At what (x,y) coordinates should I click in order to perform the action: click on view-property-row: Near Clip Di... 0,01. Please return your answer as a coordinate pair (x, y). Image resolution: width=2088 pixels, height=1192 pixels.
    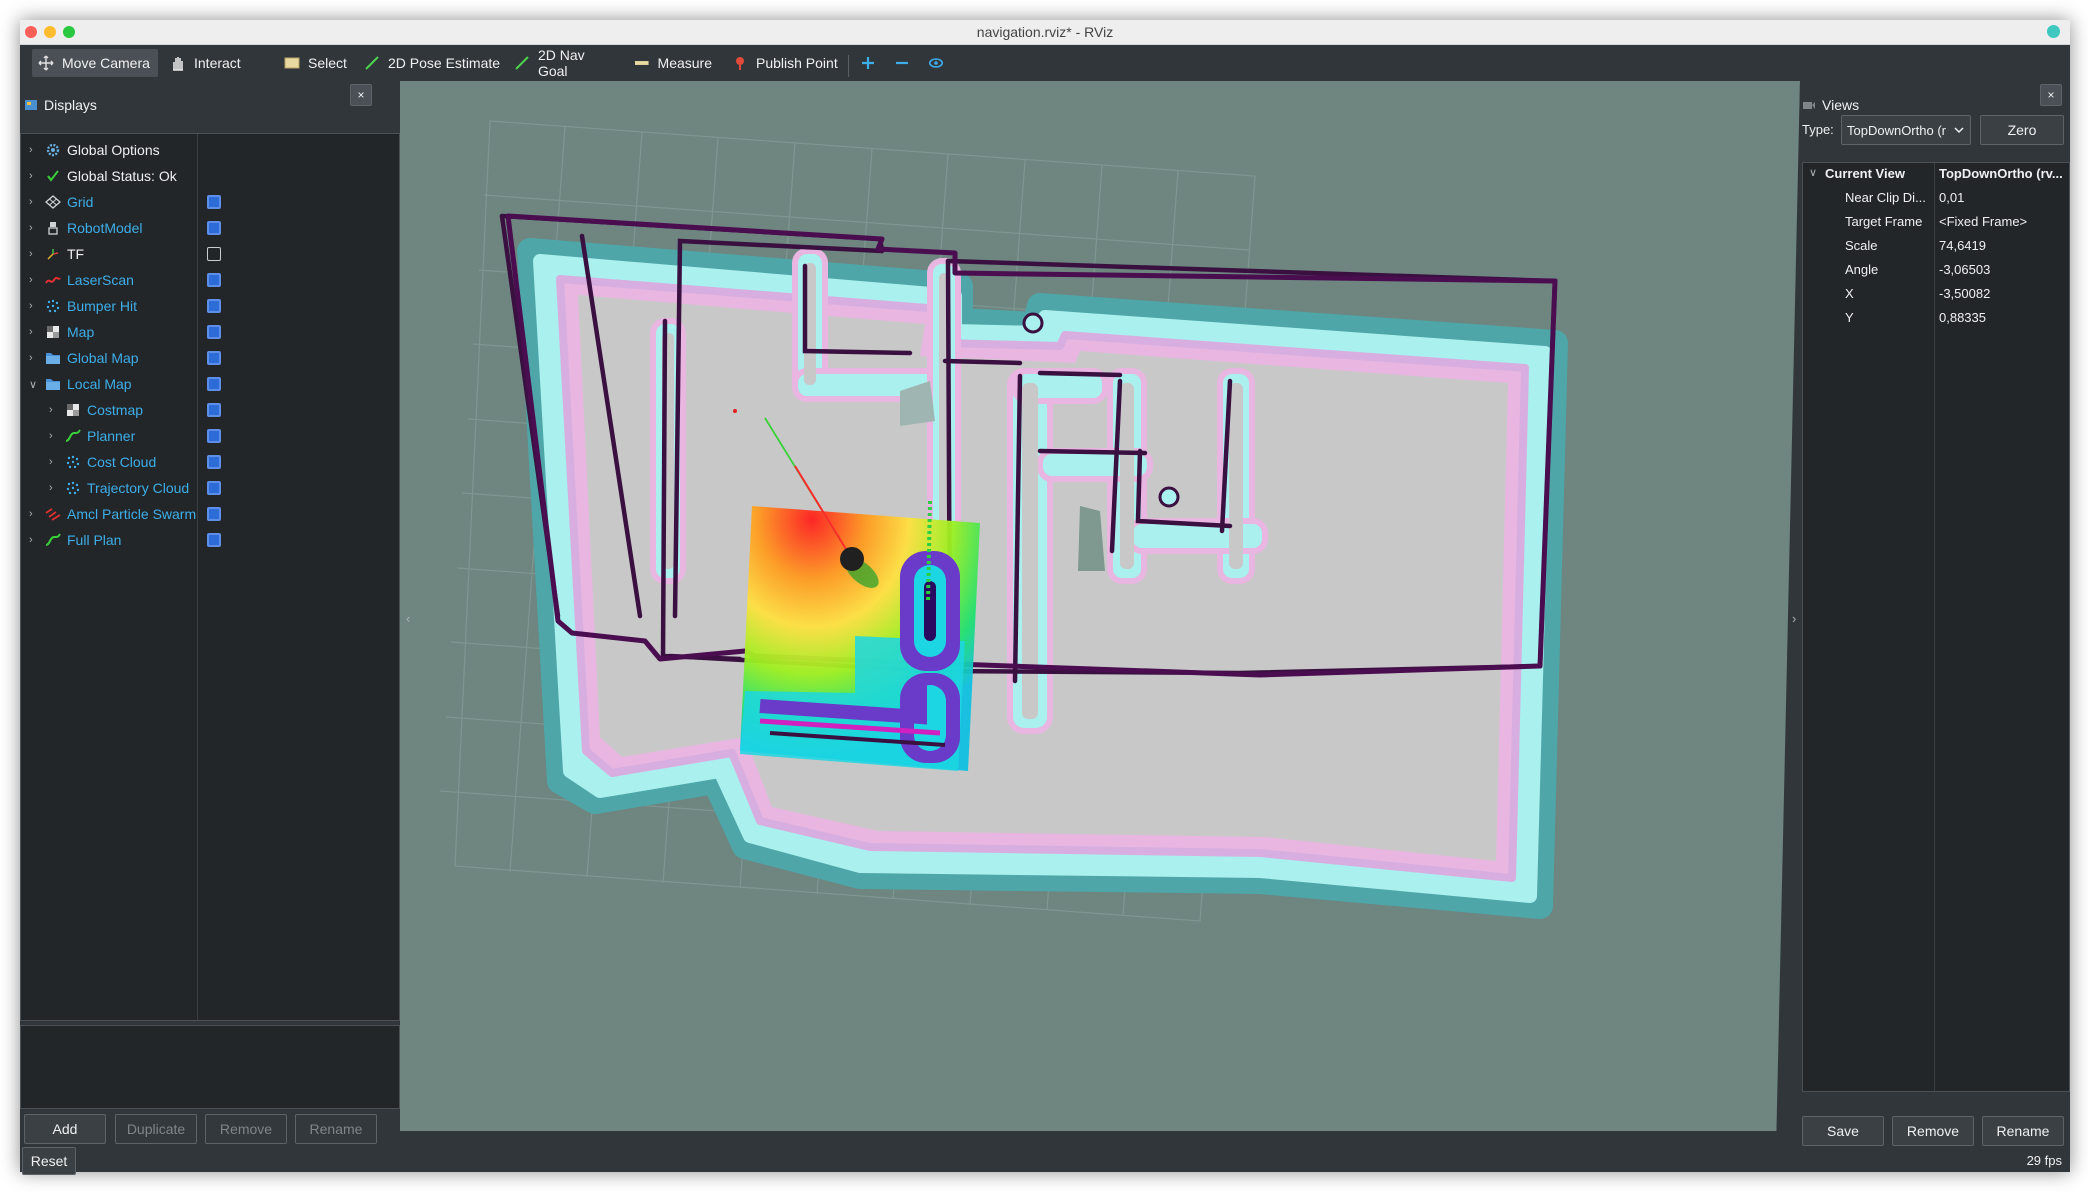
    Looking at the image, I should click on (1936, 202).